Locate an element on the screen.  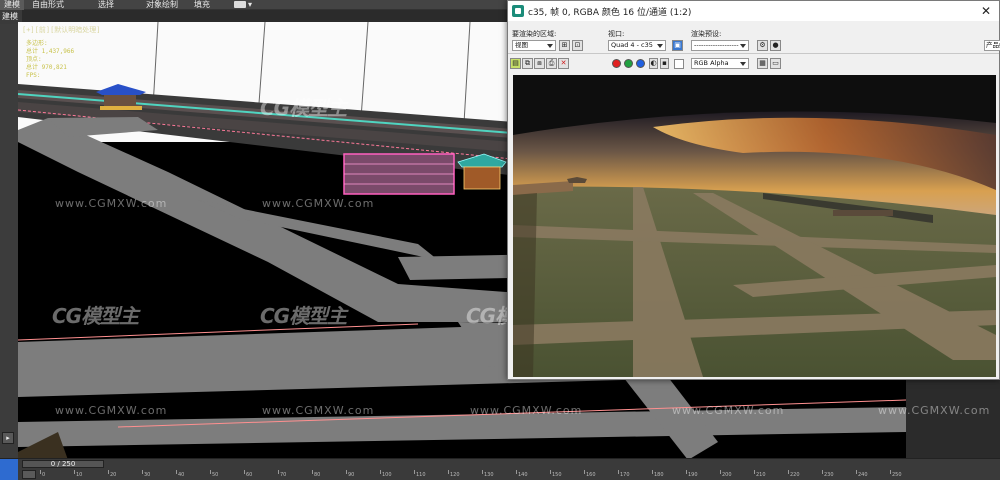
clone-frame-icon: ⧈ is located at coordinates (539, 63).